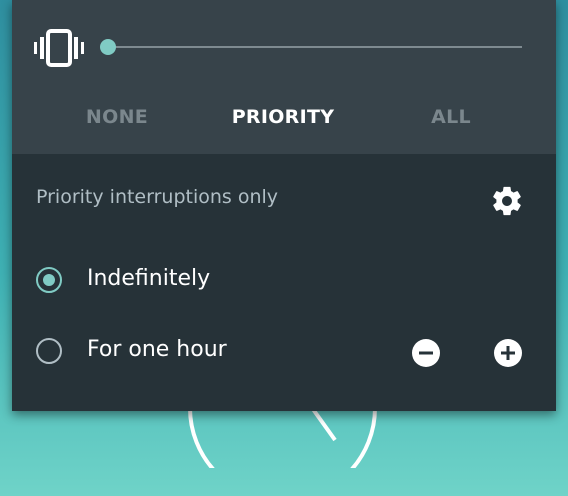 Image resolution: width=568 pixels, height=496 pixels. What do you see at coordinates (49, 351) in the screenshot?
I see `radio-for-one-hour` at bounding box center [49, 351].